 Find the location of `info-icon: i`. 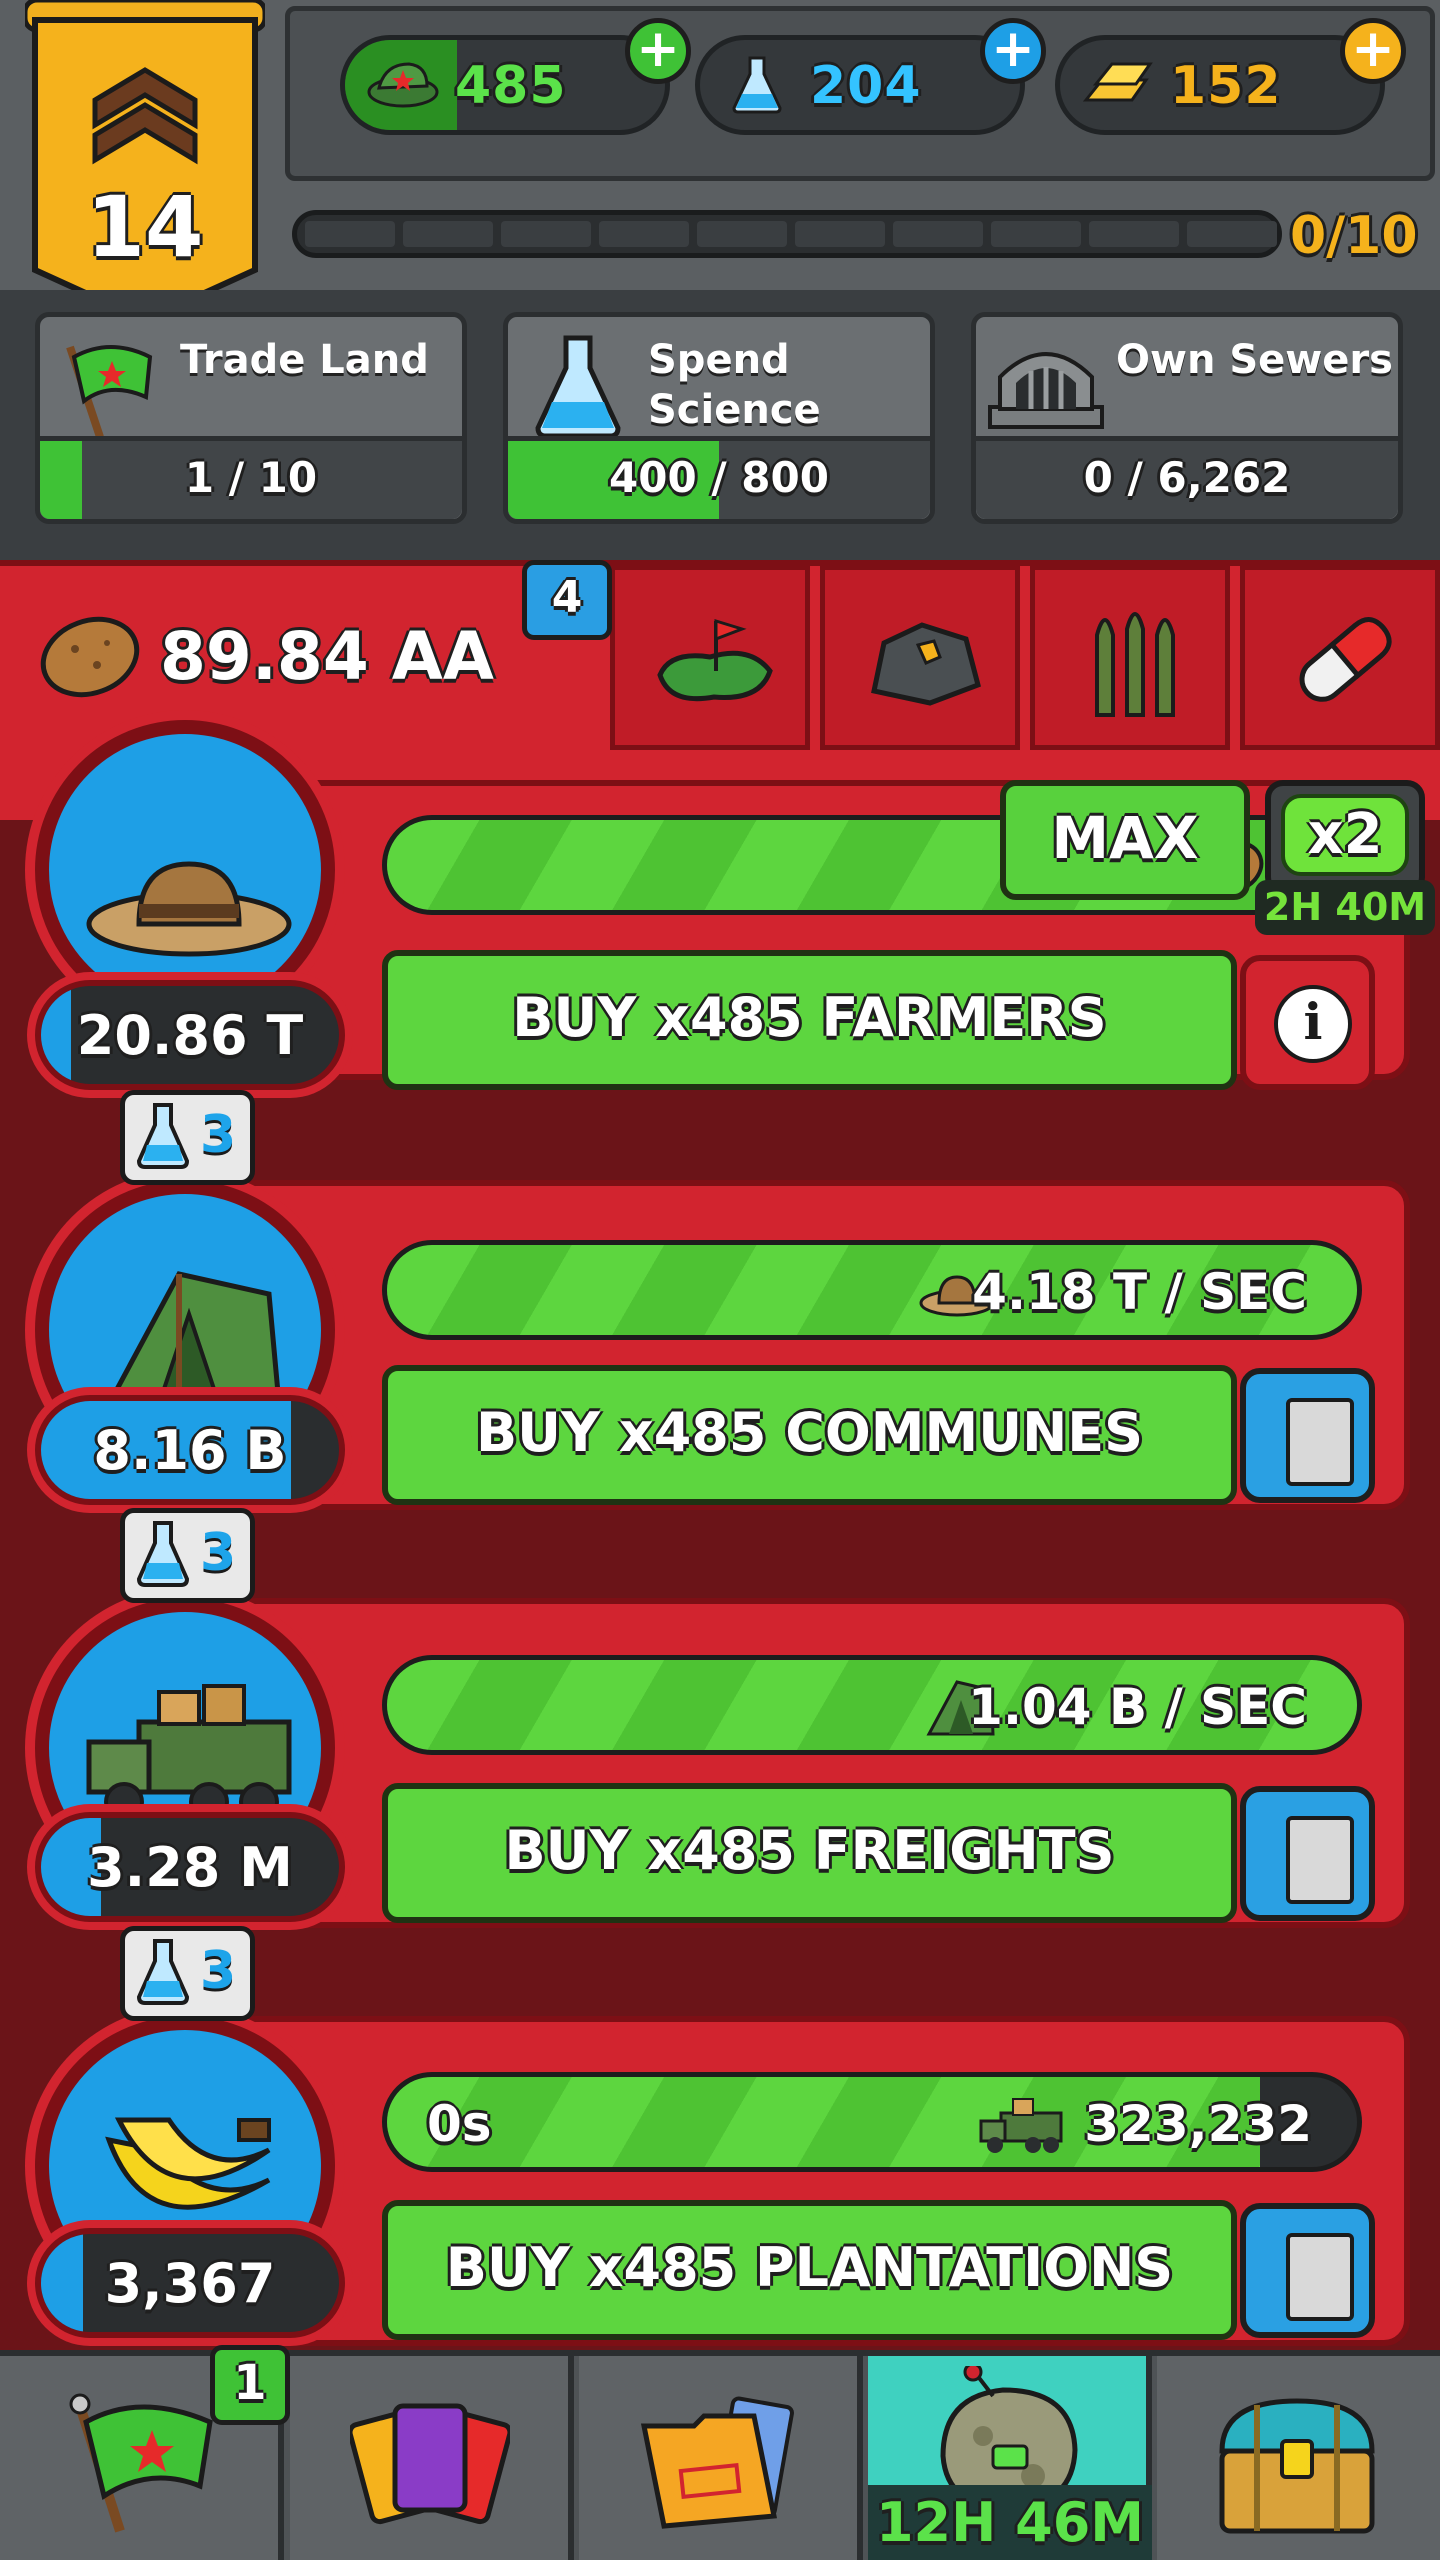

info-icon: i is located at coordinates (1313, 1024).